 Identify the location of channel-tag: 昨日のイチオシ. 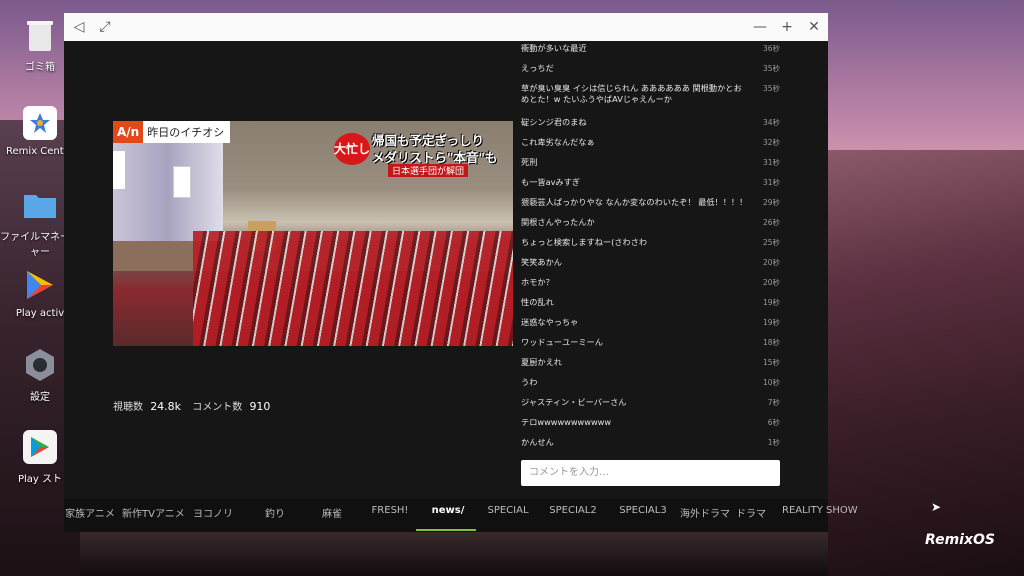
(186, 132).